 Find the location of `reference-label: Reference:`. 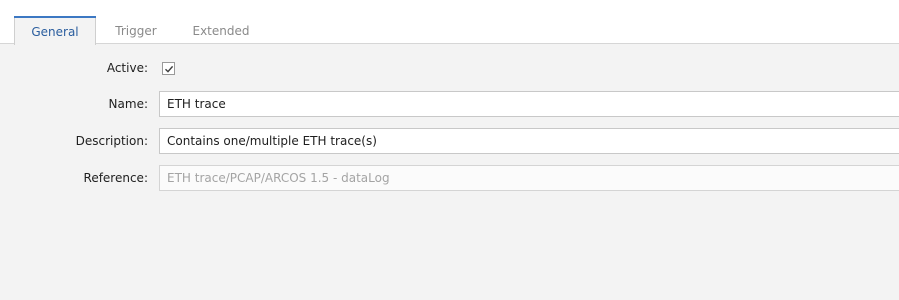

reference-label: Reference: is located at coordinates (115, 178).